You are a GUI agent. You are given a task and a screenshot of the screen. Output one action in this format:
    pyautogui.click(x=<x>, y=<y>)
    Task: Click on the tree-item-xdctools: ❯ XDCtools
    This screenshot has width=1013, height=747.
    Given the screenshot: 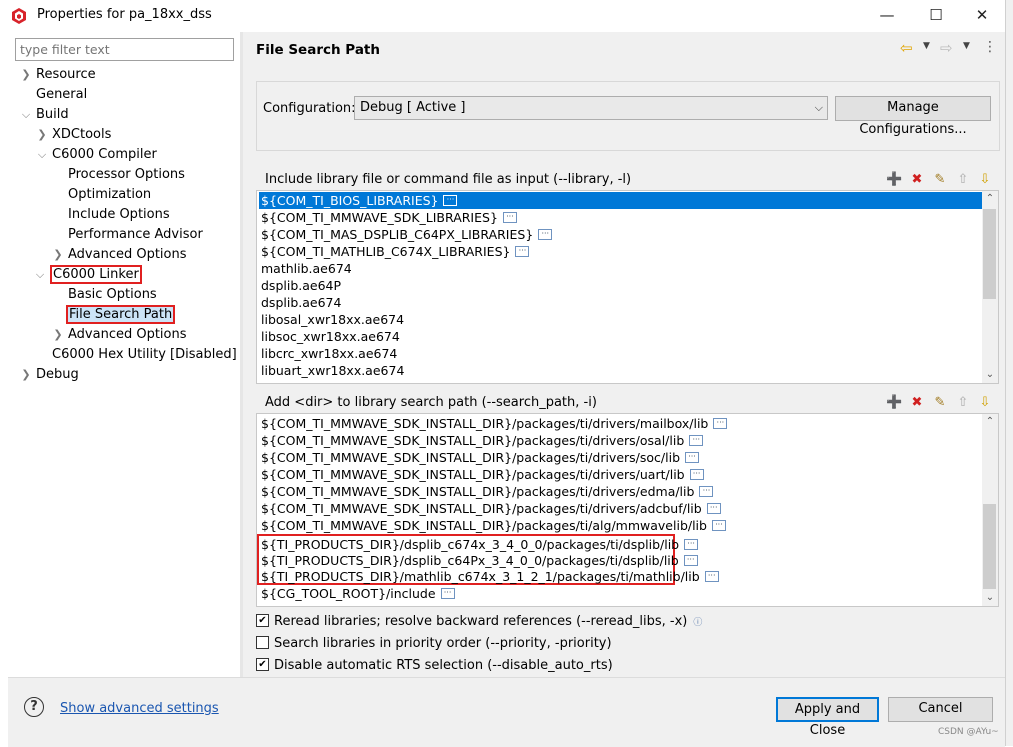 What is the action you would take?
    pyautogui.click(x=74, y=135)
    